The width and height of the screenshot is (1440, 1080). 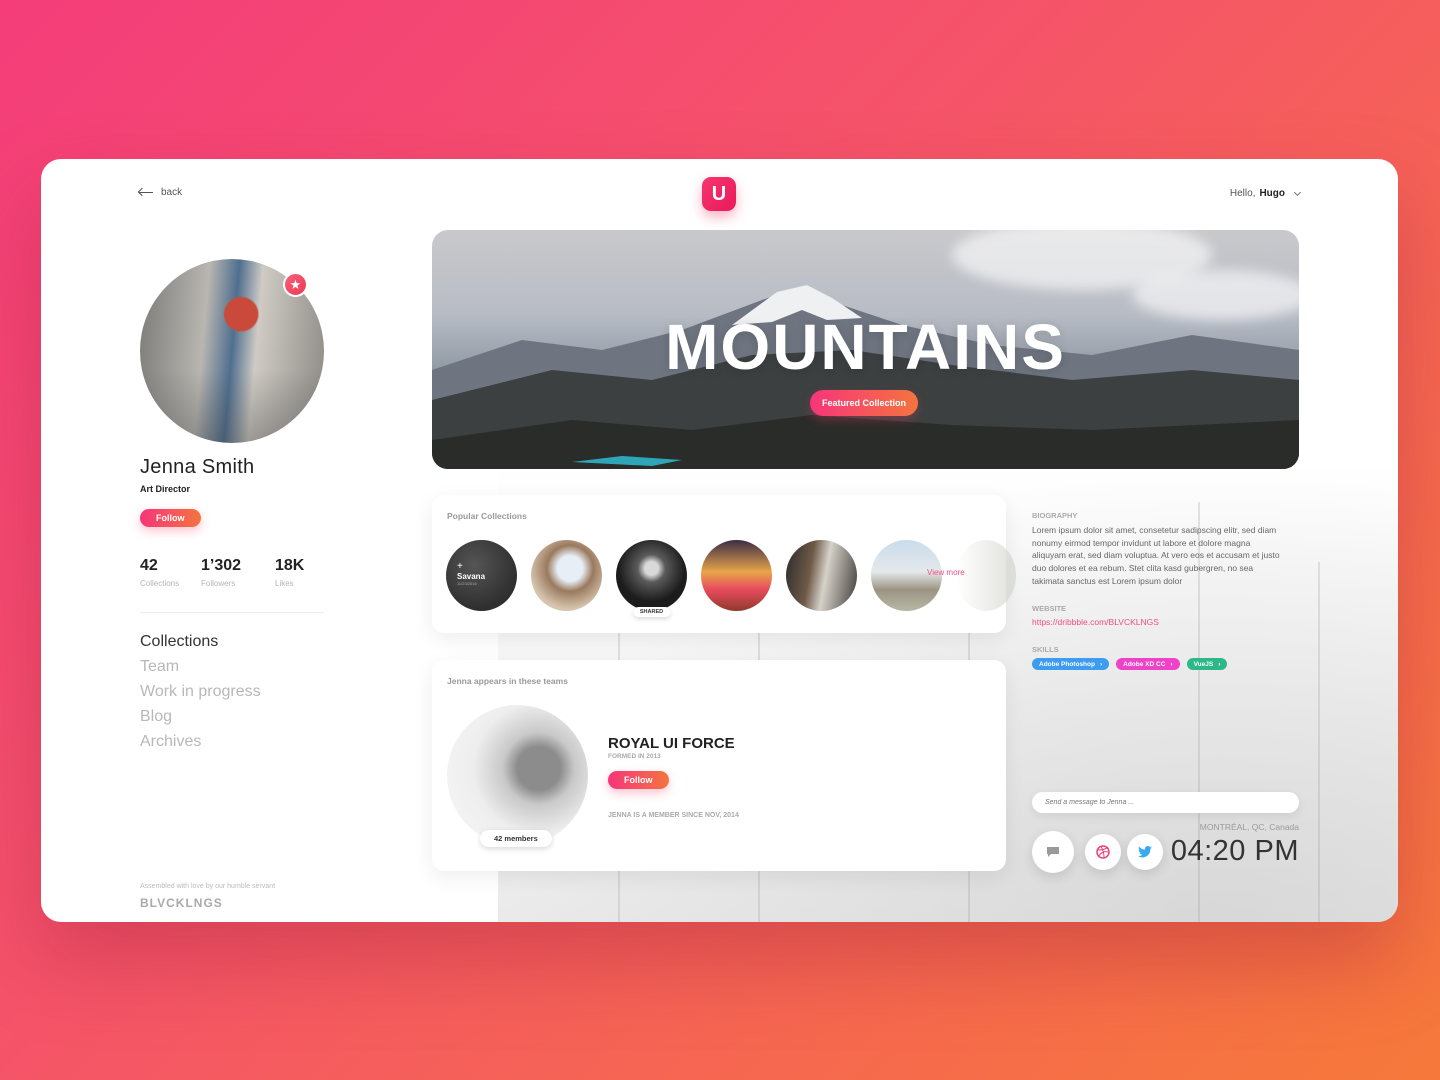 I want to click on team-name: ROYAL UI FORCE, so click(x=671, y=743).